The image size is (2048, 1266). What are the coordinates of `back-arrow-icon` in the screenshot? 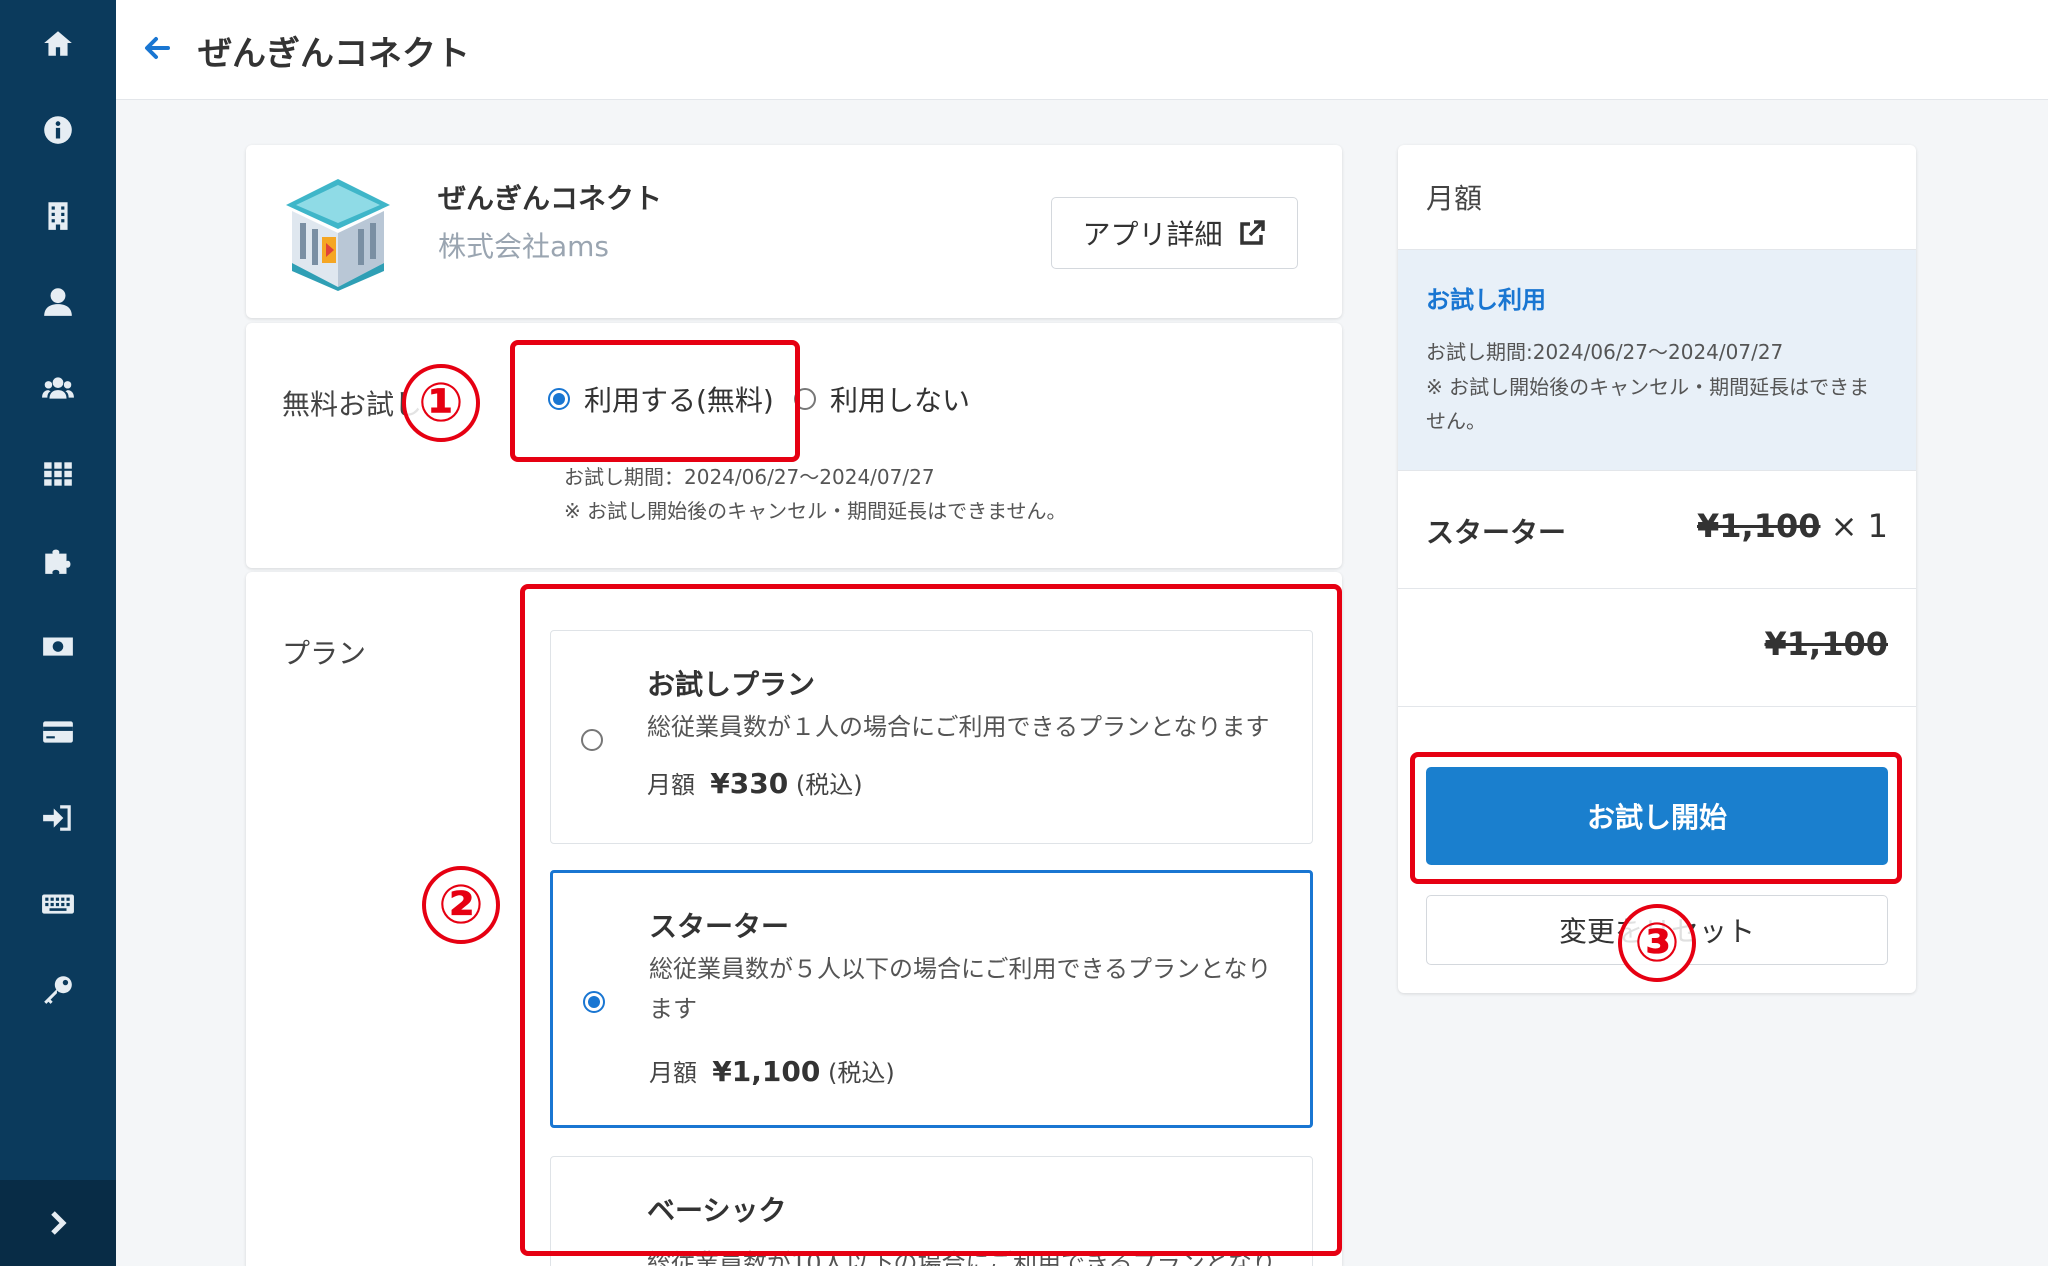 It's located at (160, 50).